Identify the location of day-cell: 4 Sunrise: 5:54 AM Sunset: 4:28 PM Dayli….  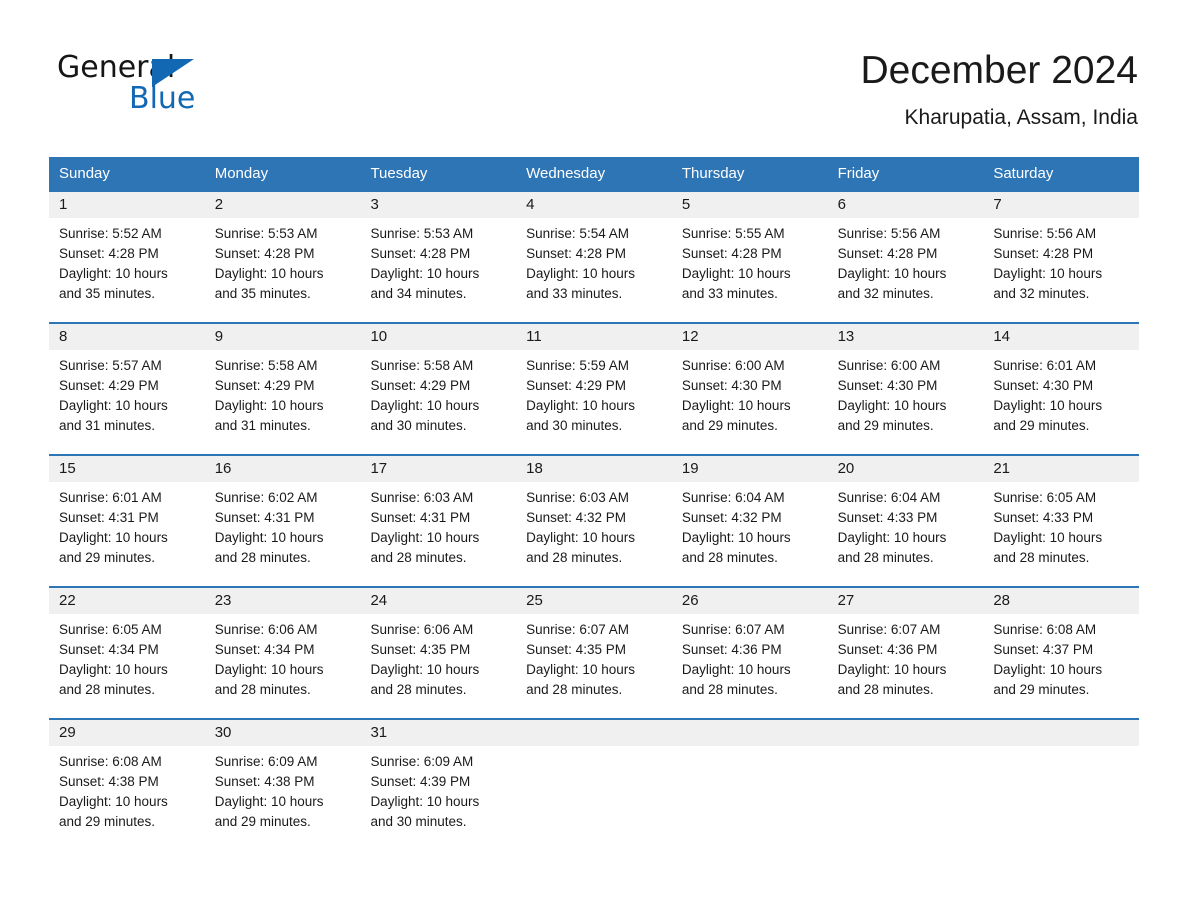
(594, 257).